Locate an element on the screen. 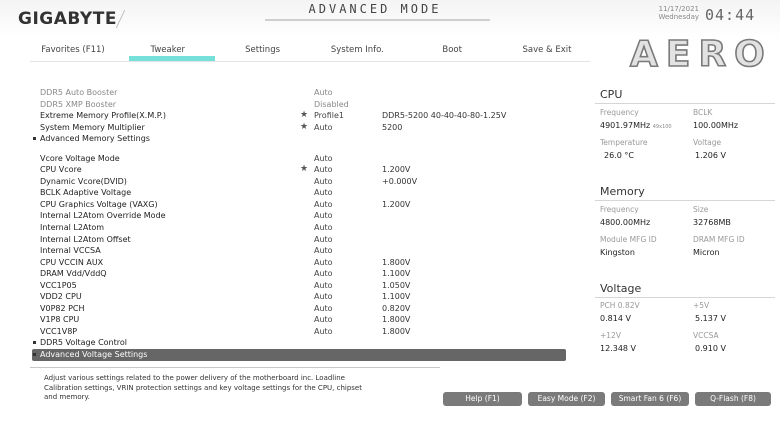 This screenshot has height=440, width=780. tab-settings: Settings is located at coordinates (263, 51).